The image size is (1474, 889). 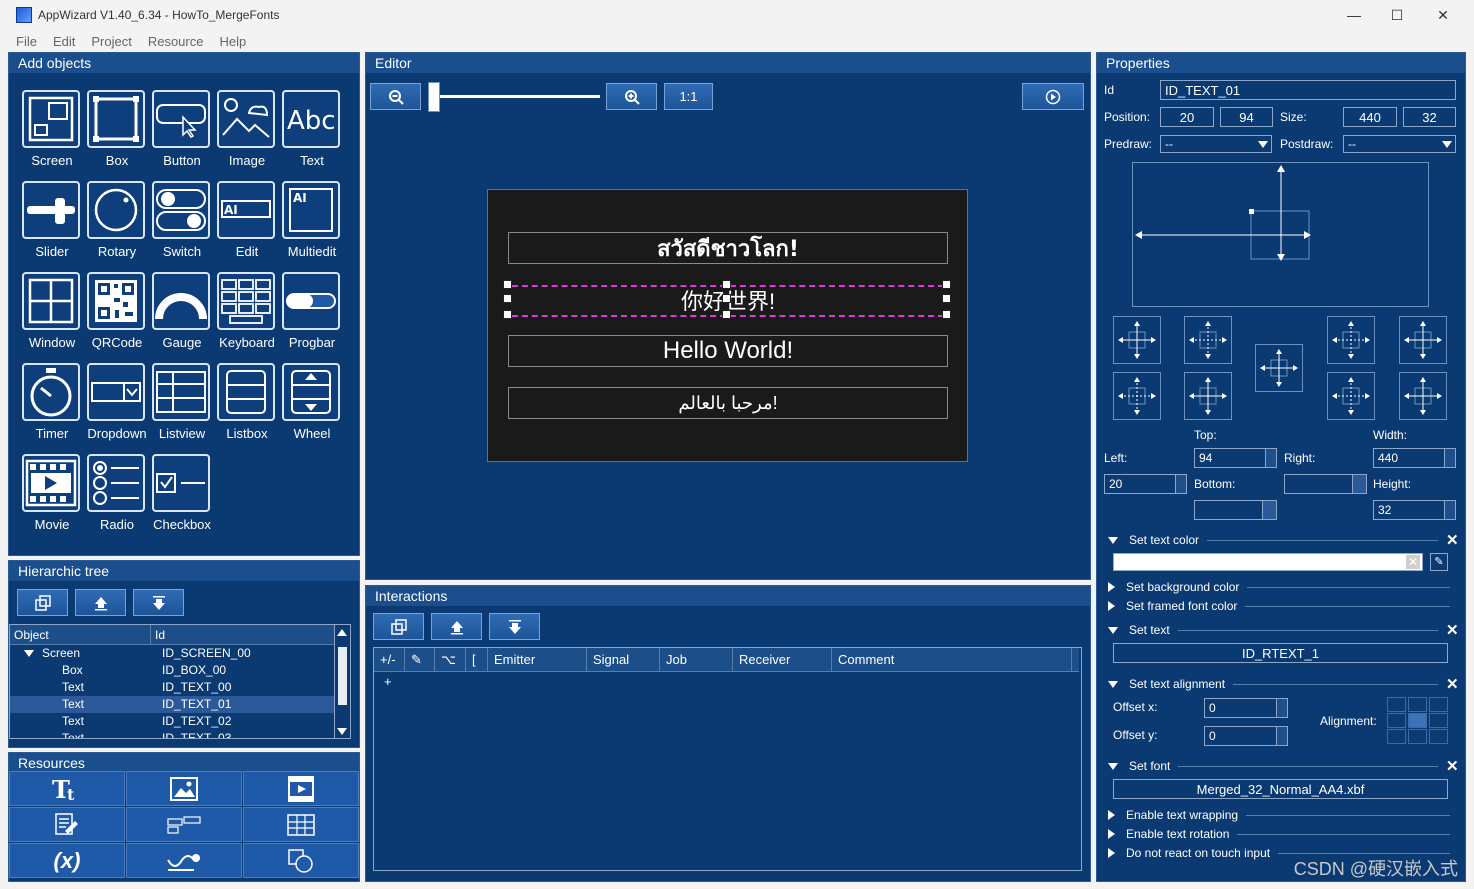 I want to click on interaction-move-down-button, so click(x=514, y=626).